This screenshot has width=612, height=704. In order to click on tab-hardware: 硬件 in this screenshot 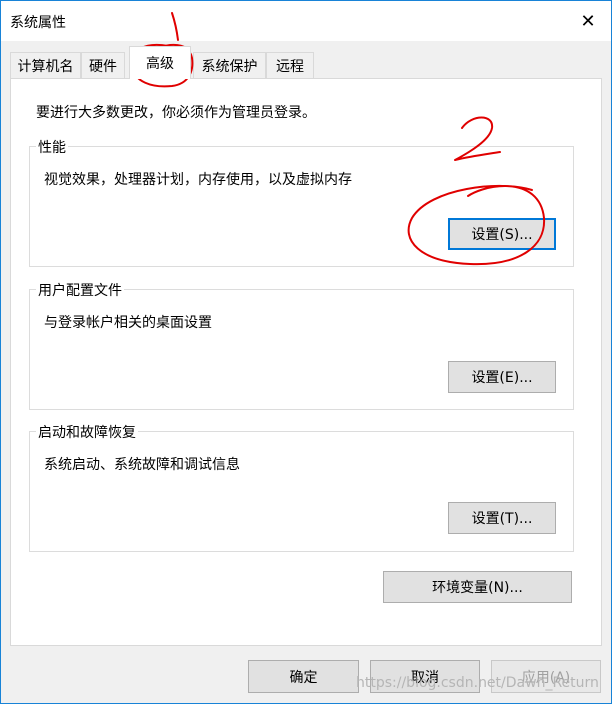, I will do `click(103, 65)`.